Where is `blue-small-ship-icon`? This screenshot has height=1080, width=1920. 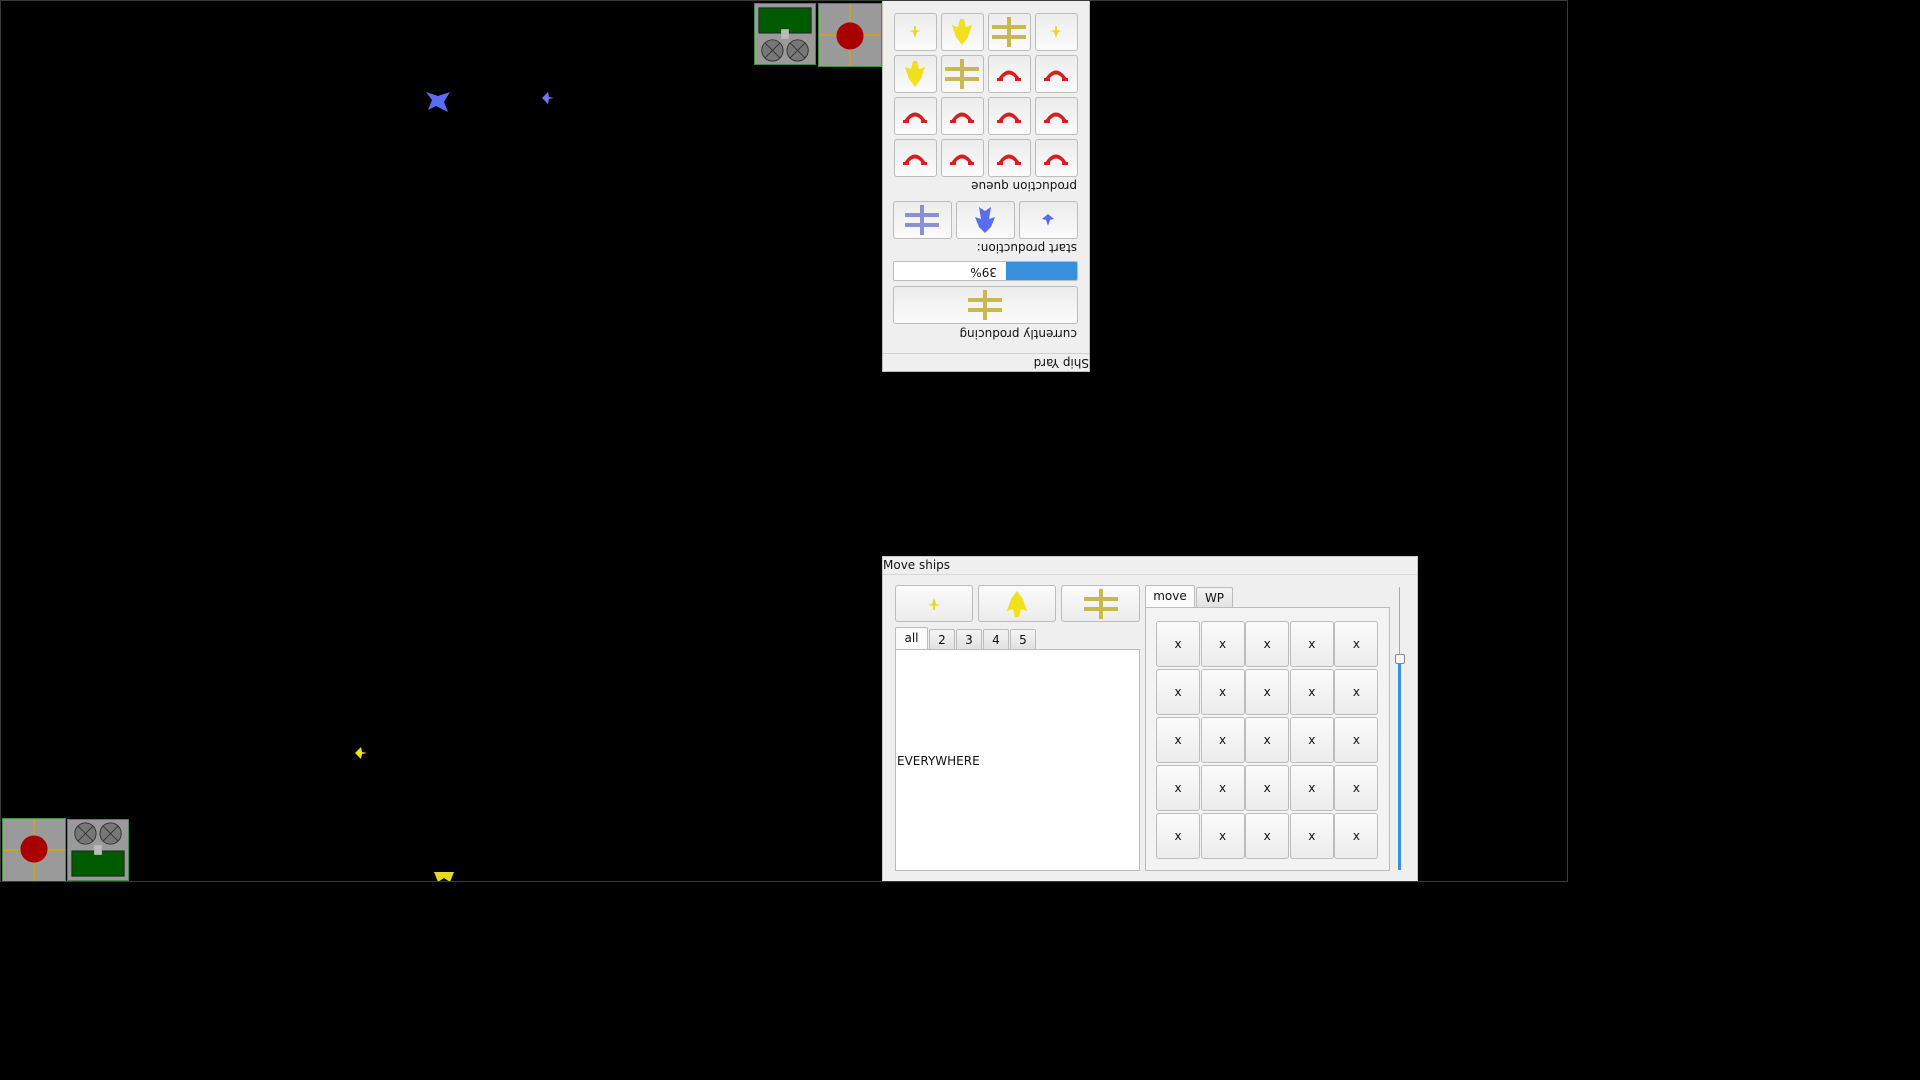
blue-small-ship-icon is located at coordinates (1048, 220).